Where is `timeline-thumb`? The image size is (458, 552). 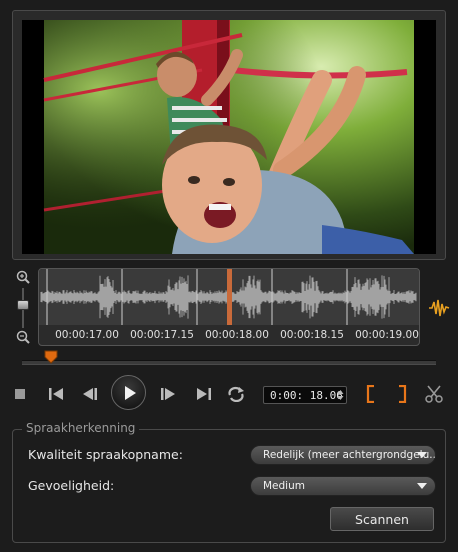
timeline-thumb is located at coordinates (51, 357).